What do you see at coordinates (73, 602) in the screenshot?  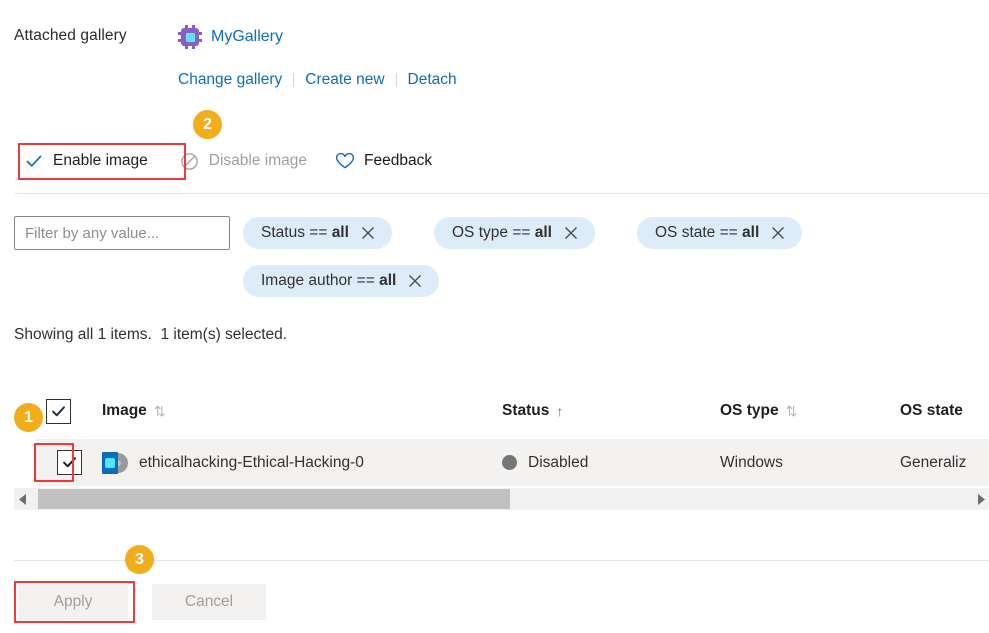 I see `apply-button: Apply` at bounding box center [73, 602].